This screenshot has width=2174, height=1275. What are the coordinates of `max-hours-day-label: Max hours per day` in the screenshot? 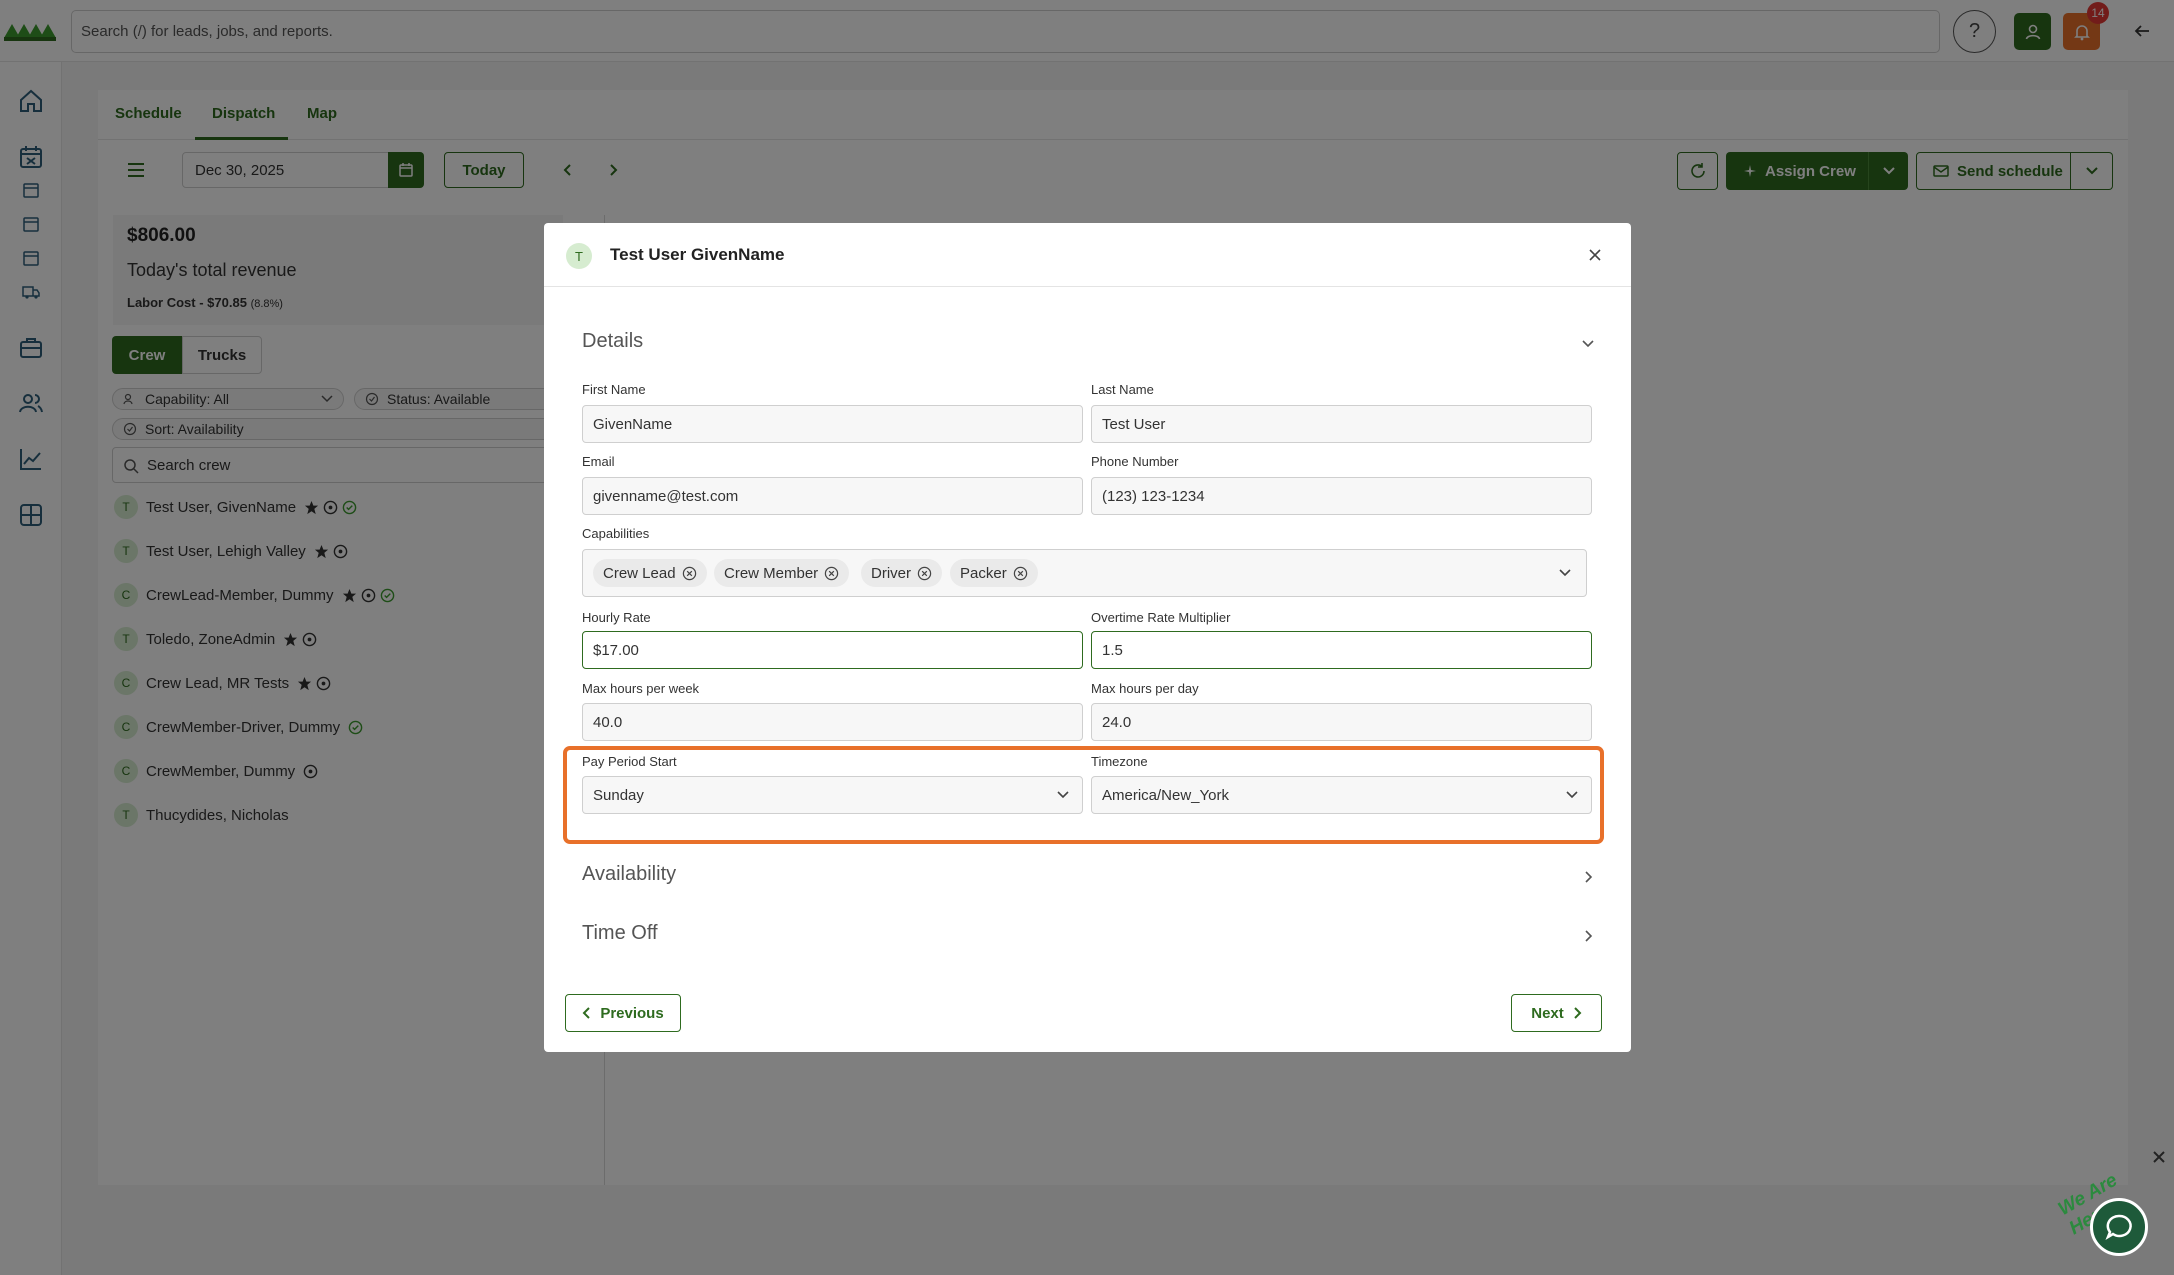 It's located at (1145, 688).